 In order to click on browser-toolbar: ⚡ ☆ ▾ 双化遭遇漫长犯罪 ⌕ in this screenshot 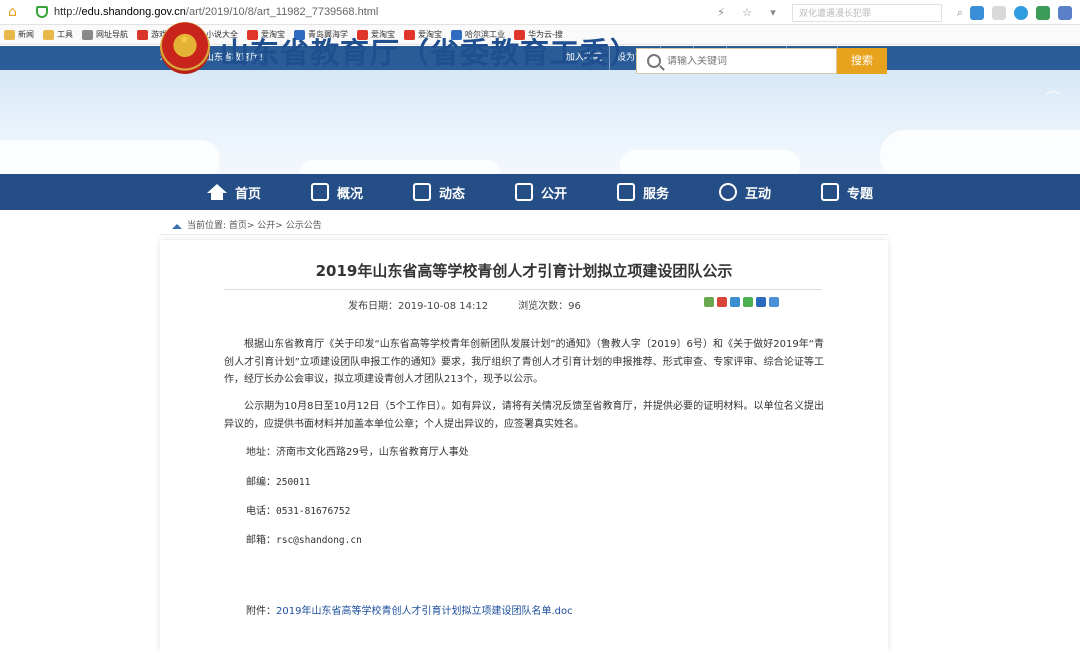, I will do `click(894, 12)`.